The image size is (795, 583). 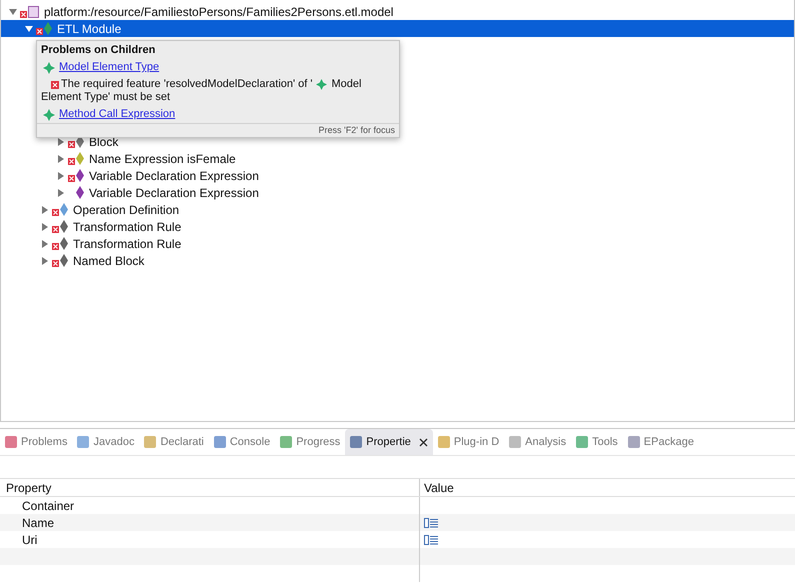 What do you see at coordinates (439, 488) in the screenshot?
I see `column-header: Value` at bounding box center [439, 488].